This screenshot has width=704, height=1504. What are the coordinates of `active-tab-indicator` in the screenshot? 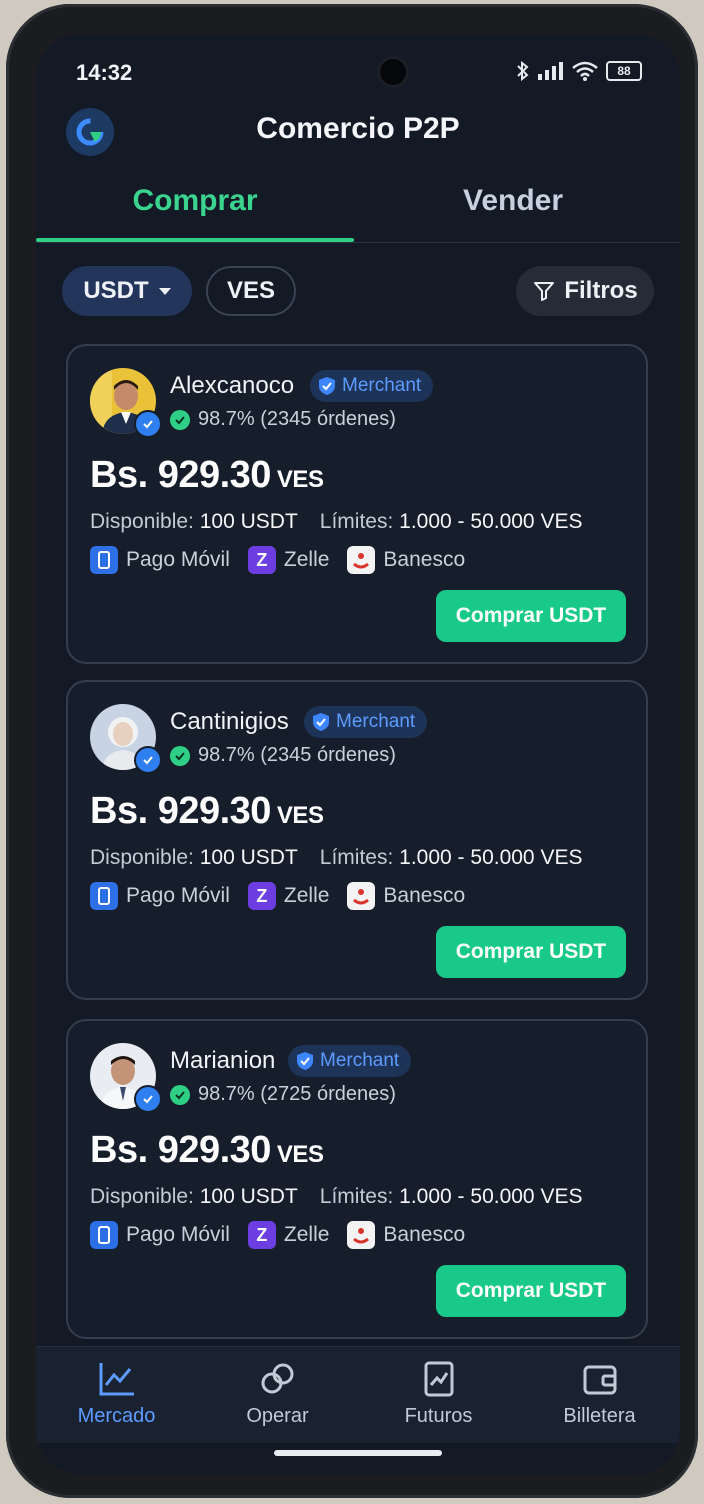 It's located at (195, 240).